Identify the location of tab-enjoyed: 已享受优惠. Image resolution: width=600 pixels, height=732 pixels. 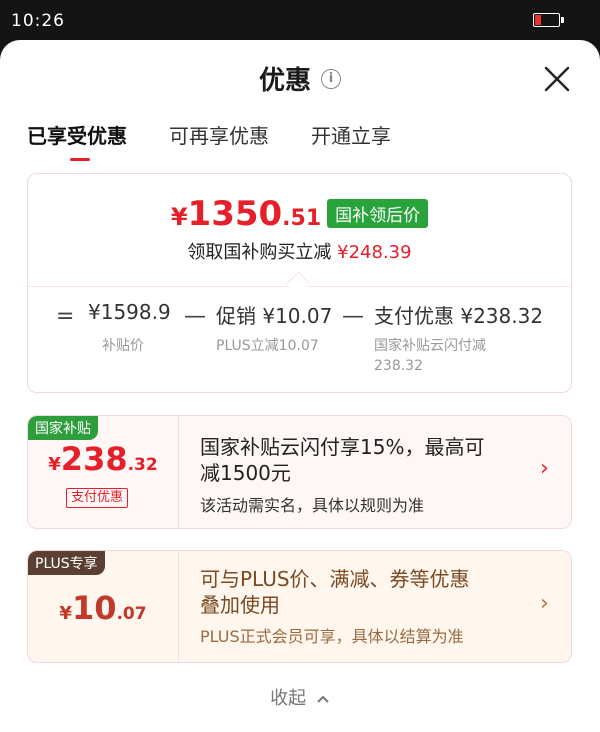
(77, 140).